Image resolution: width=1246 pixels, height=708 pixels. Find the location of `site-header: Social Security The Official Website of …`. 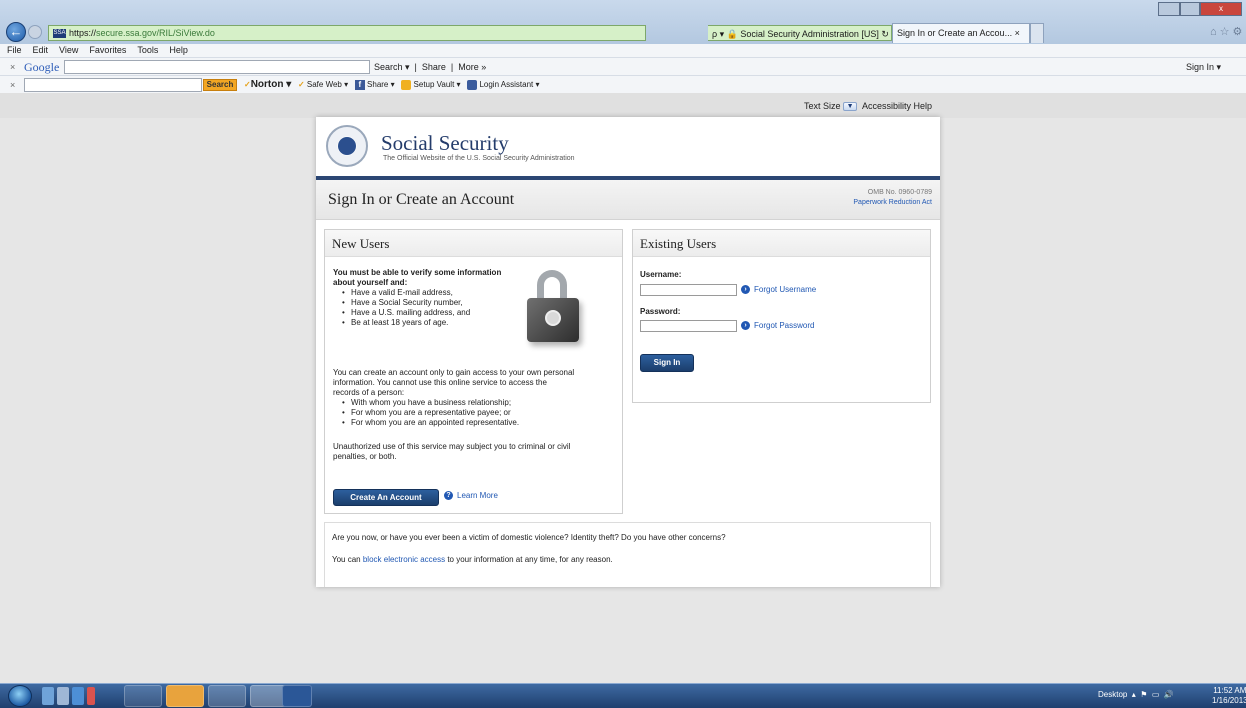

site-header: Social Security The Official Website of … is located at coordinates (628, 146).